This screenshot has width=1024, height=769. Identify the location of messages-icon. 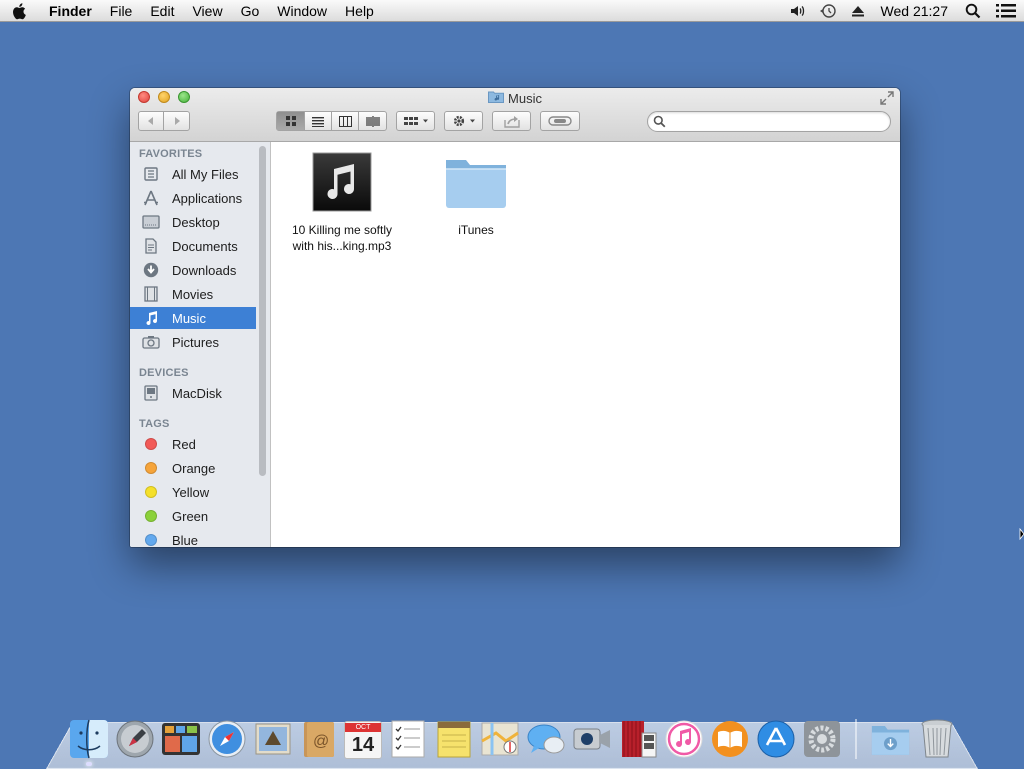
(545, 738).